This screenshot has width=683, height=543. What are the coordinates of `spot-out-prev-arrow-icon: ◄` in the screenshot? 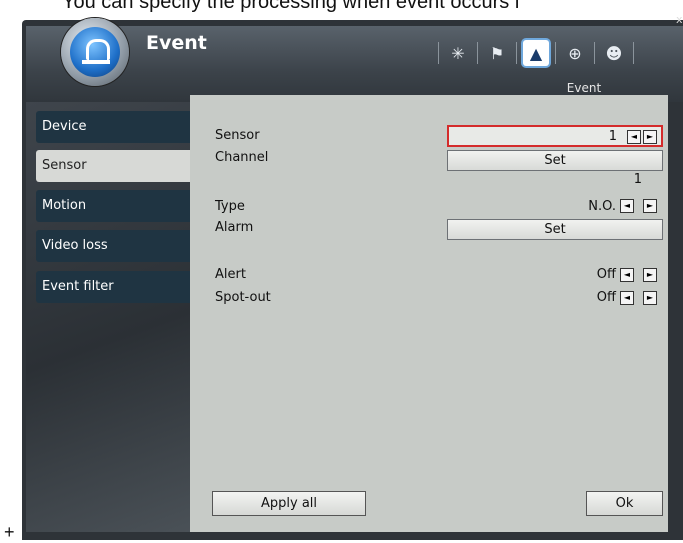 It's located at (627, 298).